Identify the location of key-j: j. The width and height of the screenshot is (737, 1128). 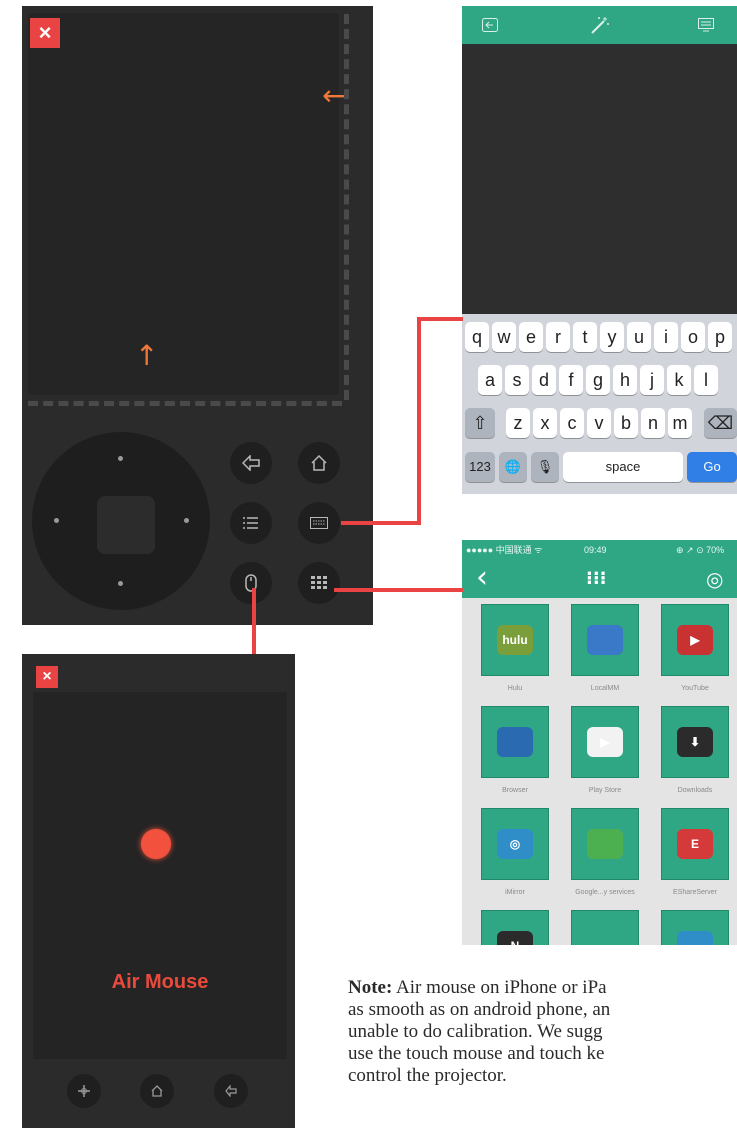
(652, 380).